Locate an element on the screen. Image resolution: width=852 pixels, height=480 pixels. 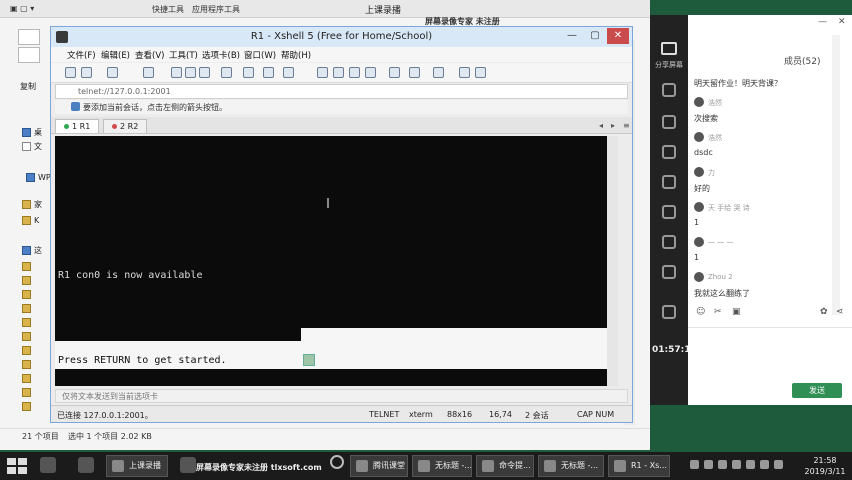
font-icon is located at coordinates (268, 72).